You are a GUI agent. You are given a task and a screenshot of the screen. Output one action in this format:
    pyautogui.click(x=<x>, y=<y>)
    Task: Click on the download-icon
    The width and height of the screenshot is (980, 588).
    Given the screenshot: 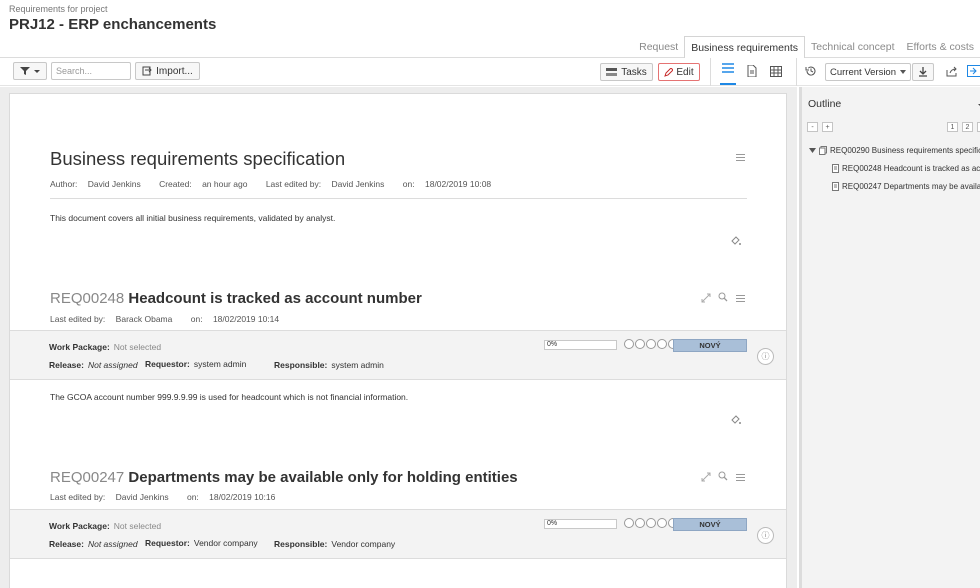 What is the action you would take?
    pyautogui.click(x=923, y=72)
    